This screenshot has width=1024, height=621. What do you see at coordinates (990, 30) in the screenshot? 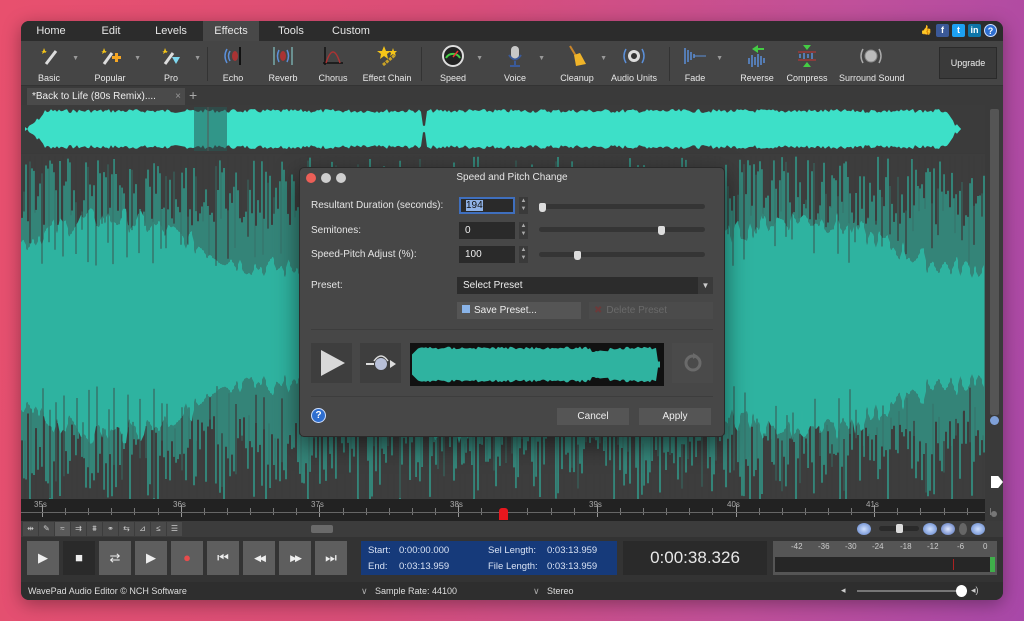
I see `help-icon: ?` at bounding box center [990, 30].